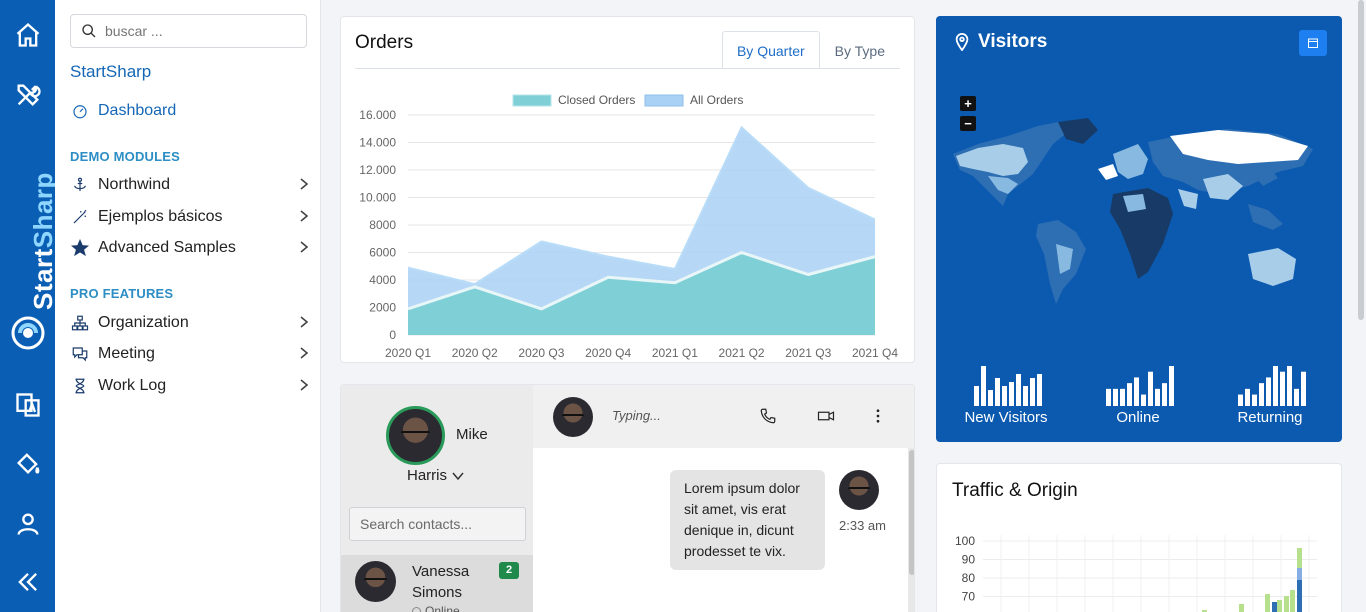 Image resolution: width=1366 pixels, height=612 pixels. Describe the element at coordinates (80, 217) in the screenshot. I see `wand-icon` at that location.